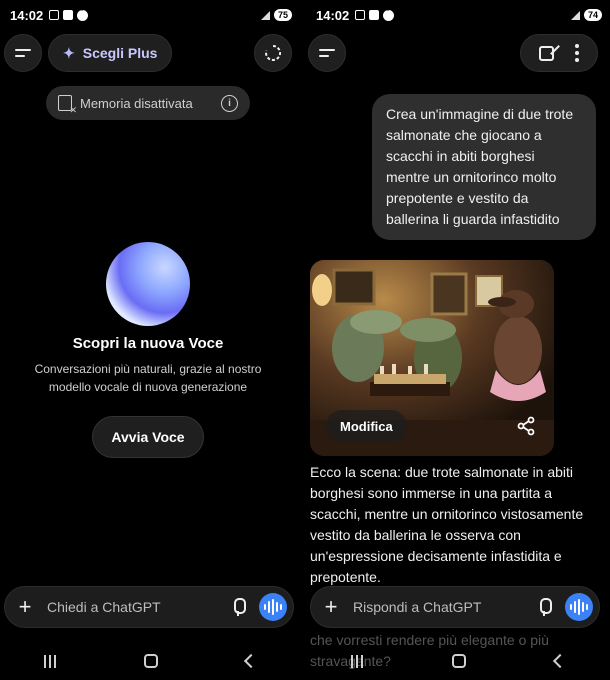 The image size is (610, 680). Describe the element at coordinates (547, 53) in the screenshot. I see `new-chat-icon` at that location.